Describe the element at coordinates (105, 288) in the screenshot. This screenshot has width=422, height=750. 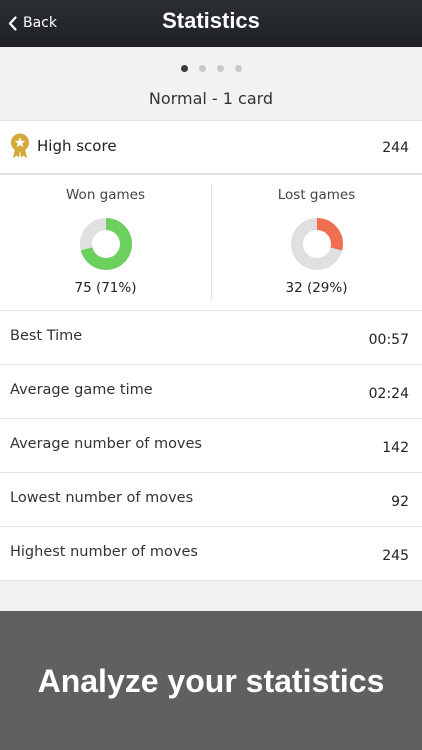
I see `won-games-value: 75 (71%)` at that location.